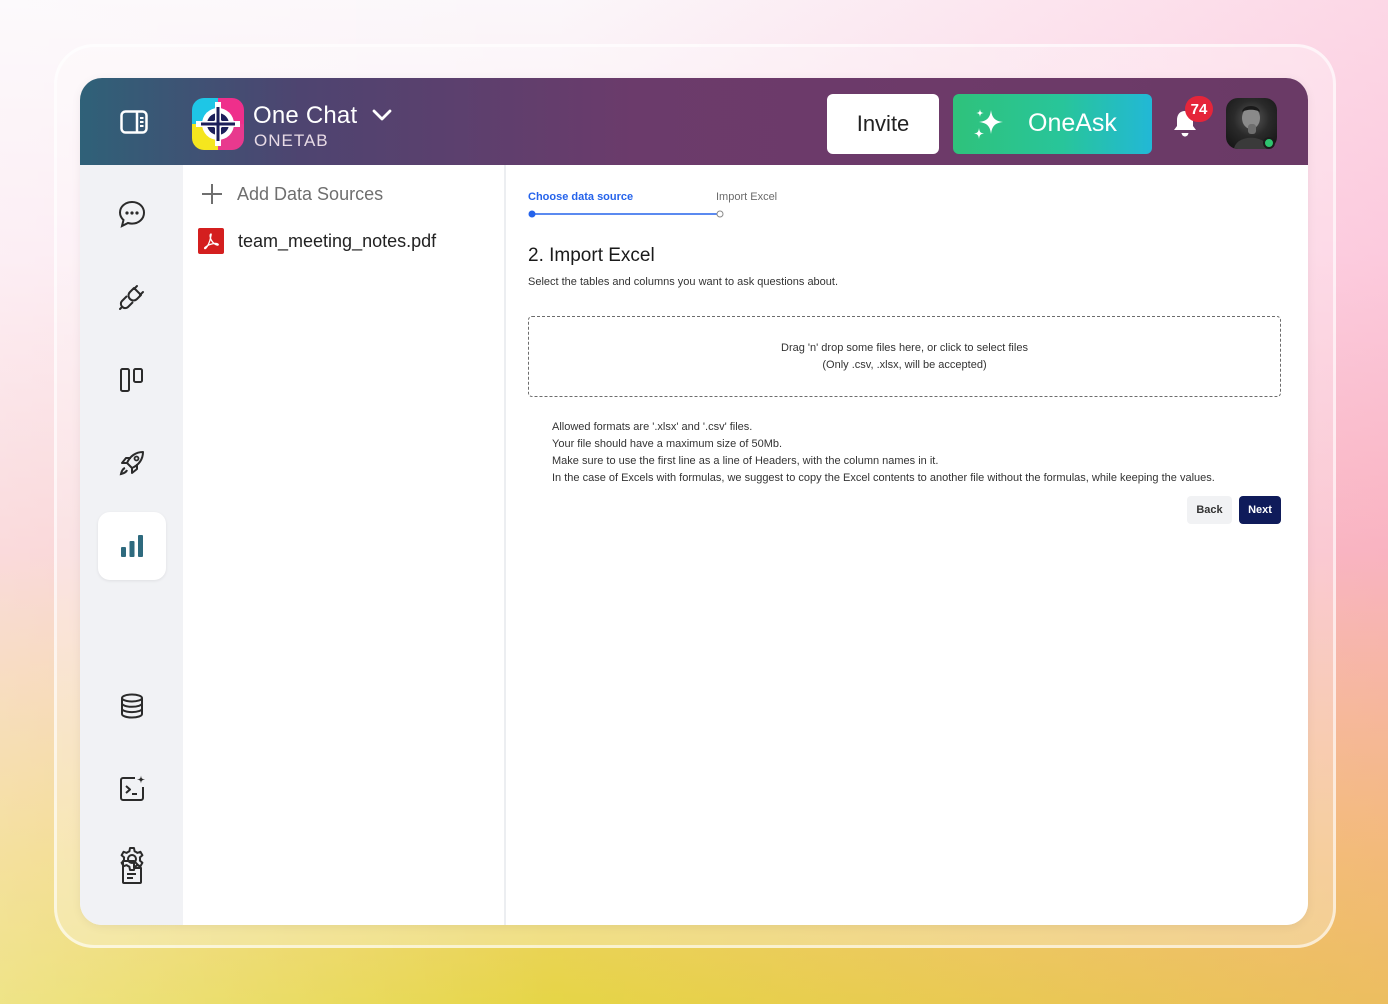 This screenshot has width=1388, height=1004. I want to click on pdf-icon, so click(211, 241).